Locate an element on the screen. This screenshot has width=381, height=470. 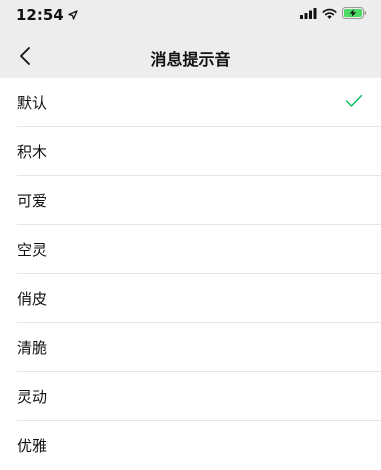
sound-item-label: 默认 is located at coordinates (32, 103).